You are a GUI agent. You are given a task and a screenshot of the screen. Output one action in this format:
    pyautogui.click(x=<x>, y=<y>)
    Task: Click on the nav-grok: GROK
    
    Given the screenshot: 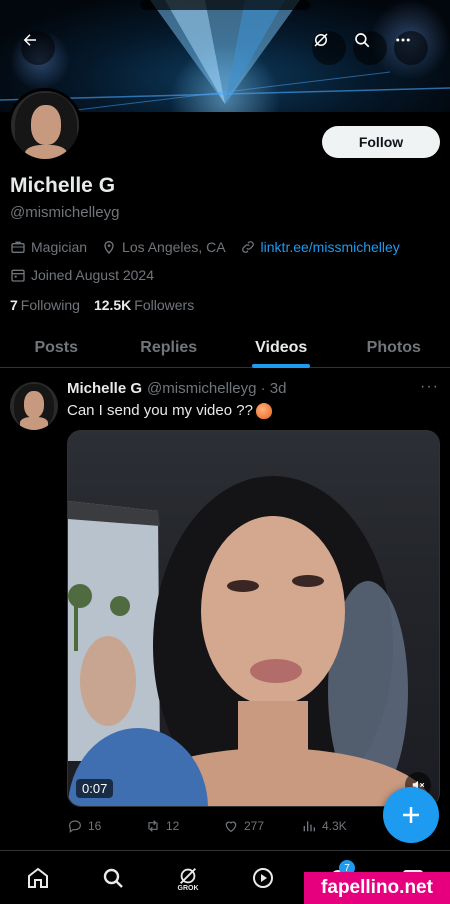 What is the action you would take?
    pyautogui.click(x=188, y=878)
    